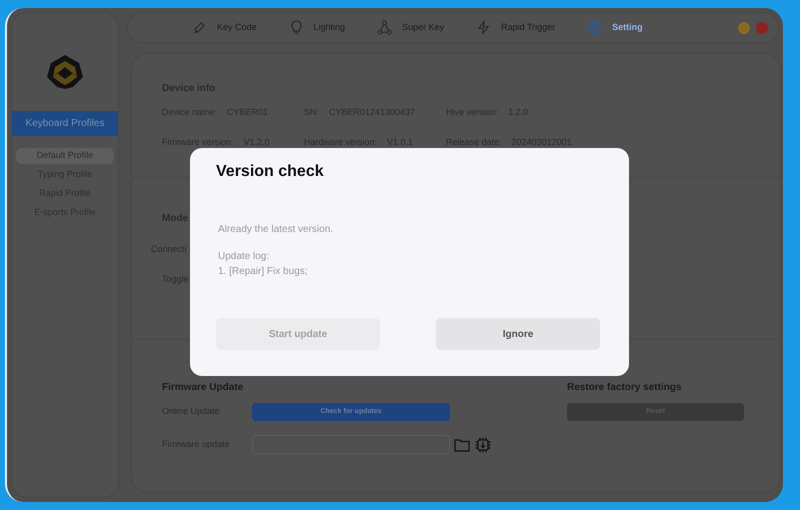  I want to click on nodes-icon, so click(384, 27).